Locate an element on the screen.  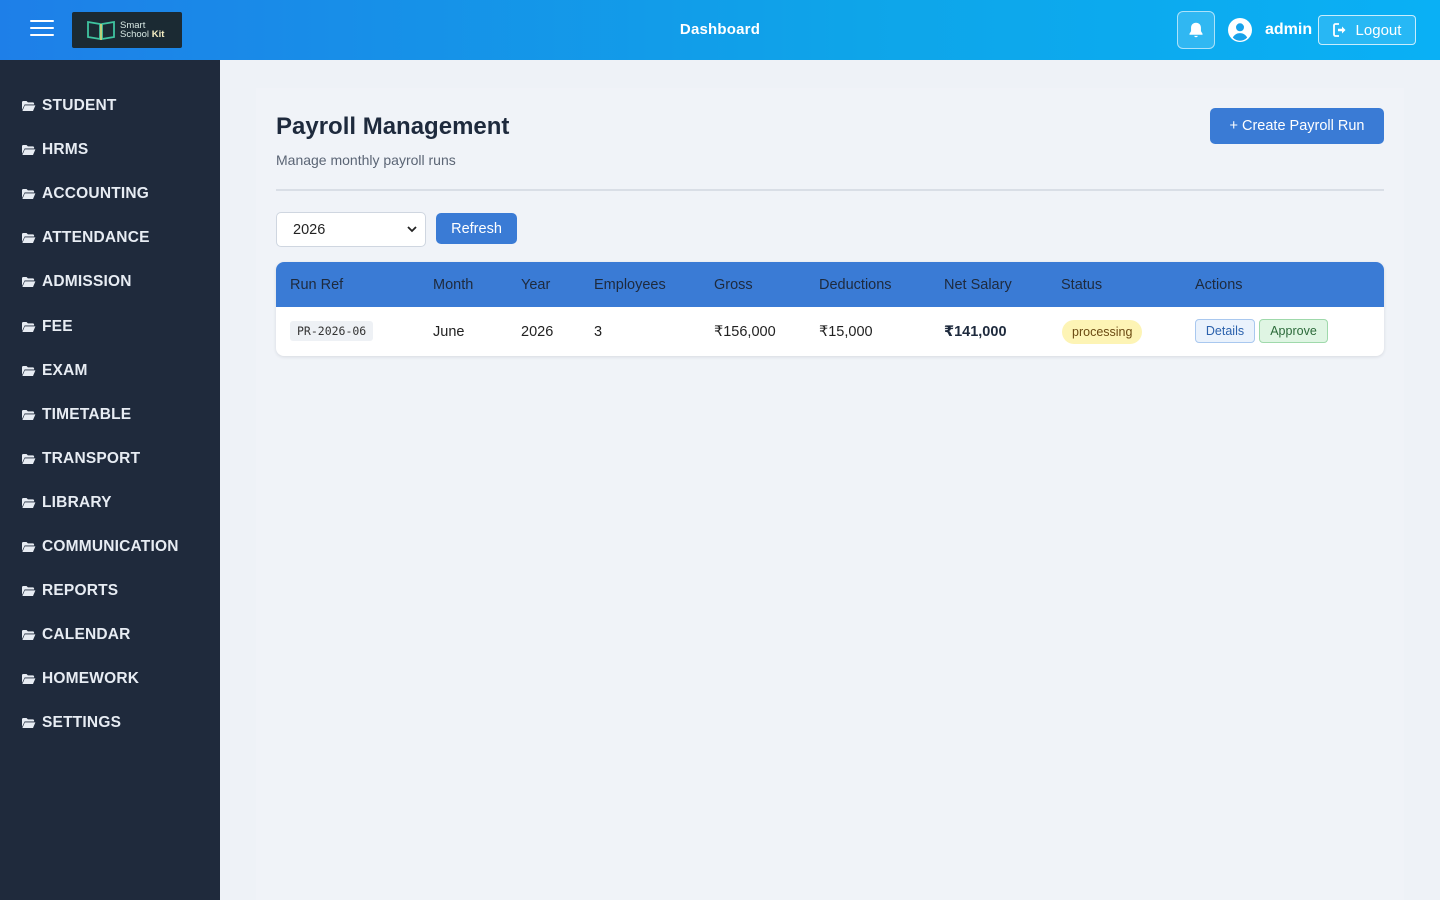
sign-out-icon is located at coordinates (1339, 30).